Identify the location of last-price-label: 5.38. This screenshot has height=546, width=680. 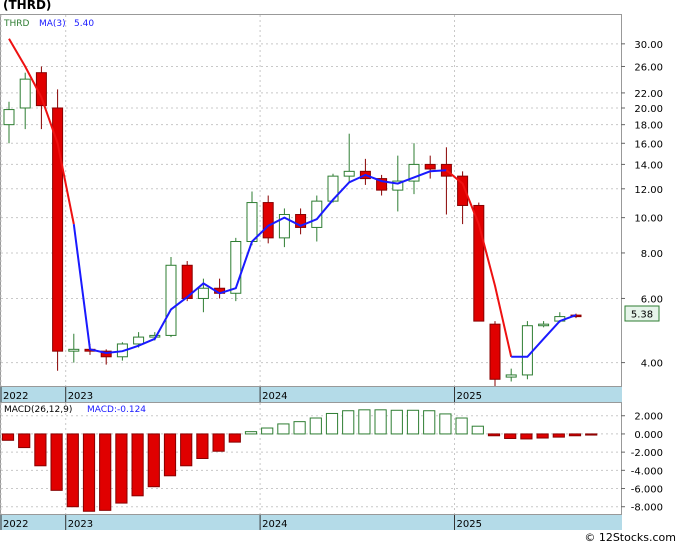
(642, 315).